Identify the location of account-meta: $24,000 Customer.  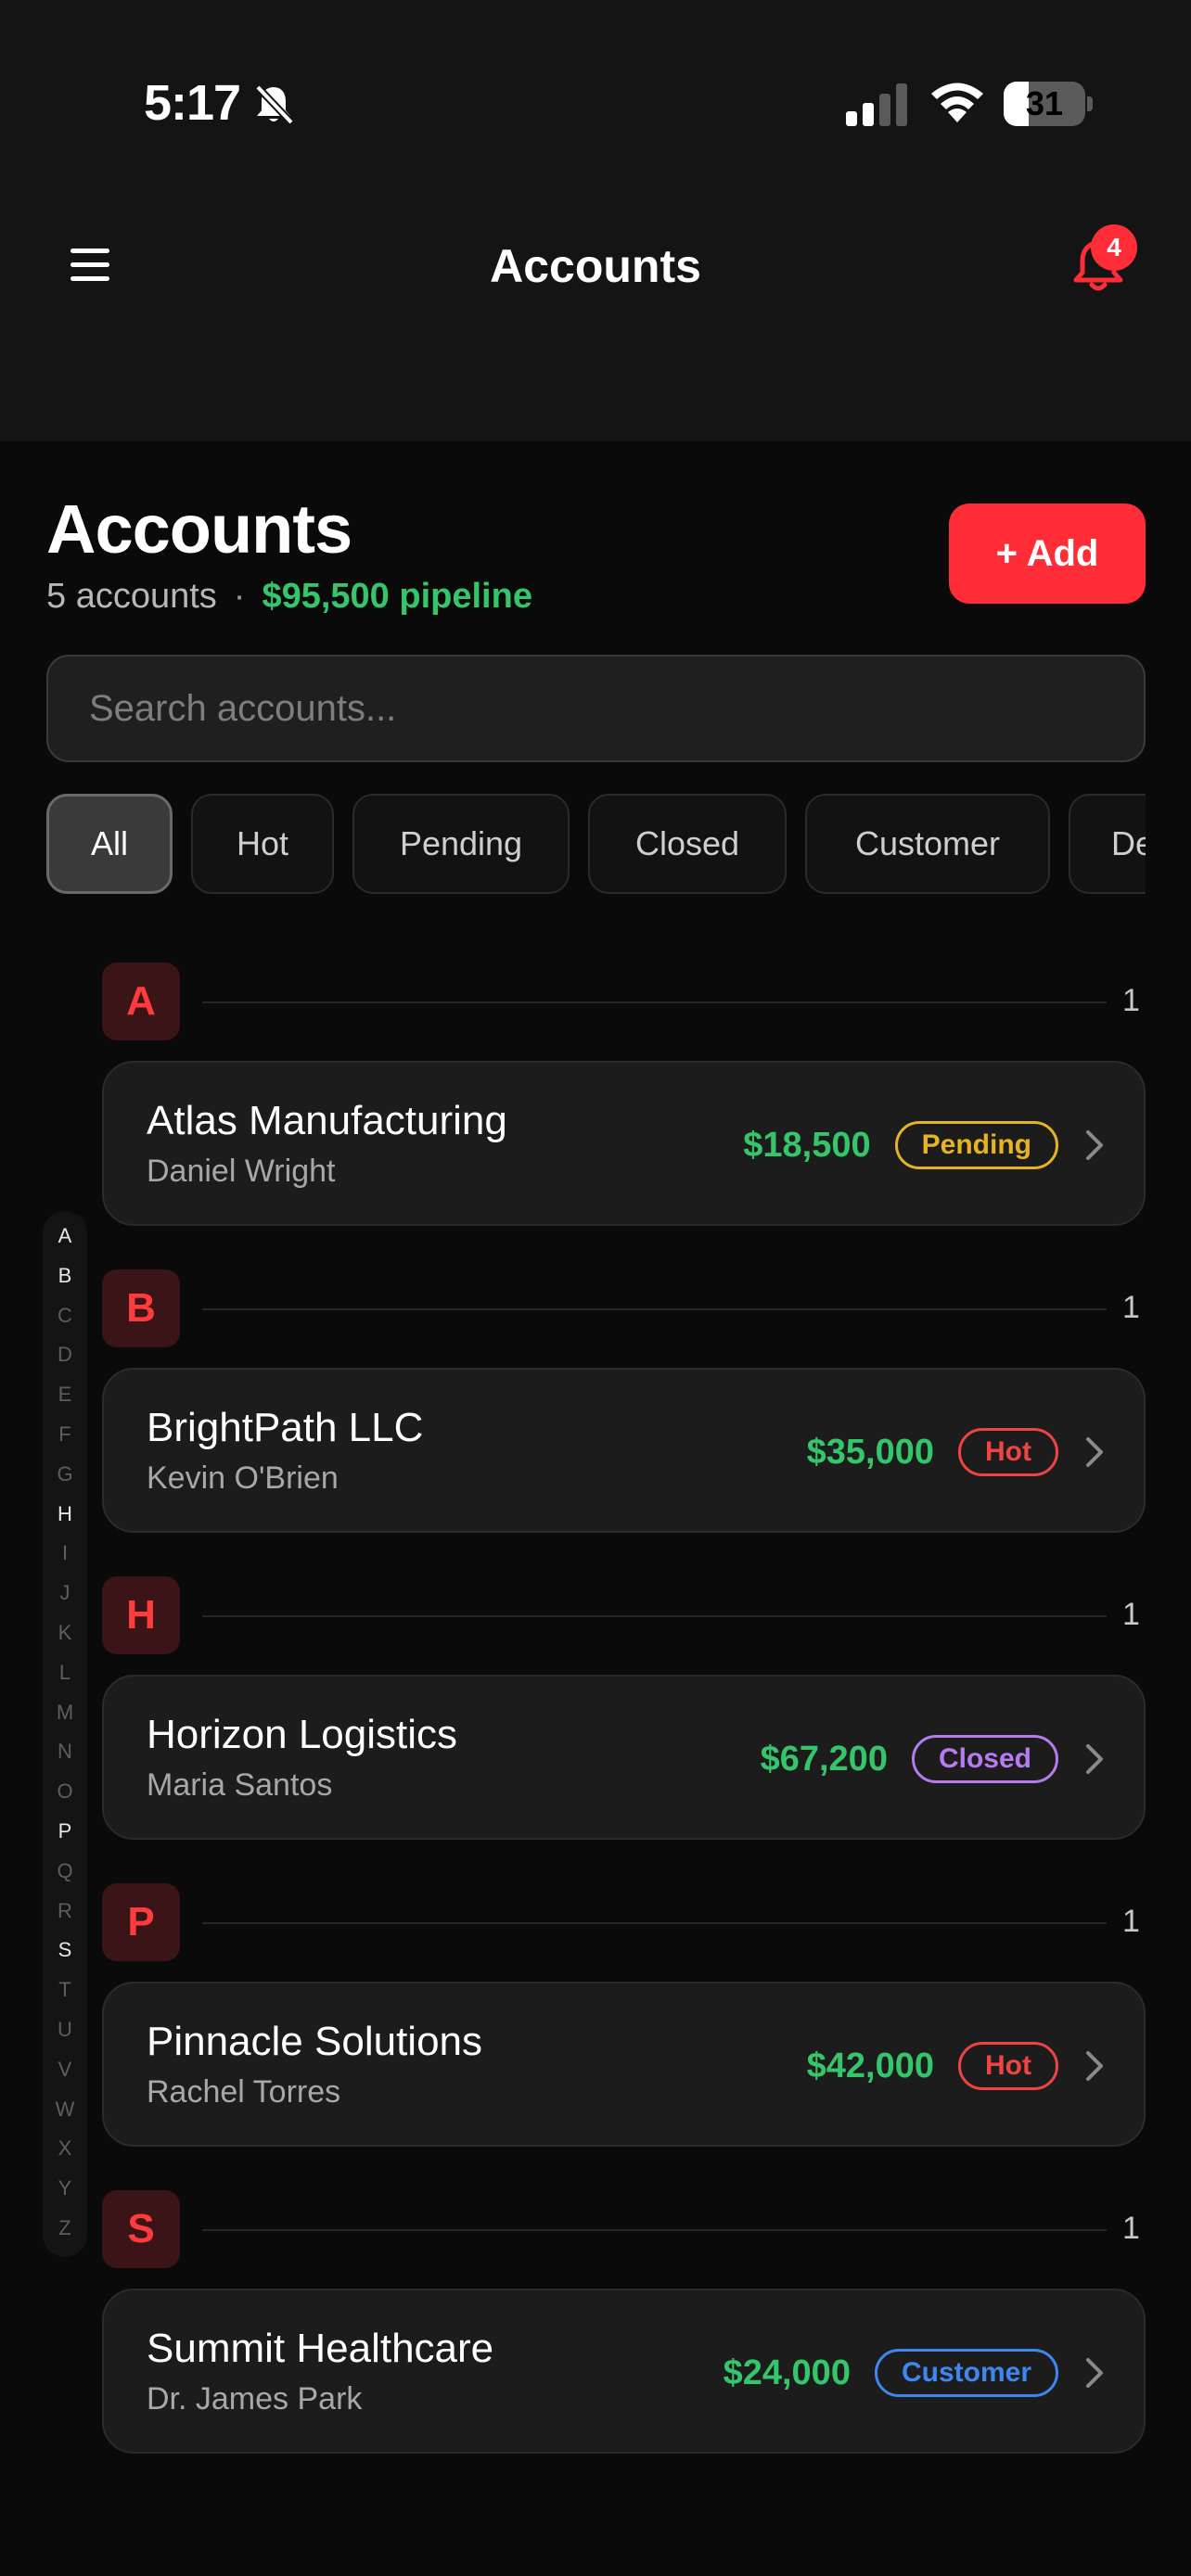
(916, 2372).